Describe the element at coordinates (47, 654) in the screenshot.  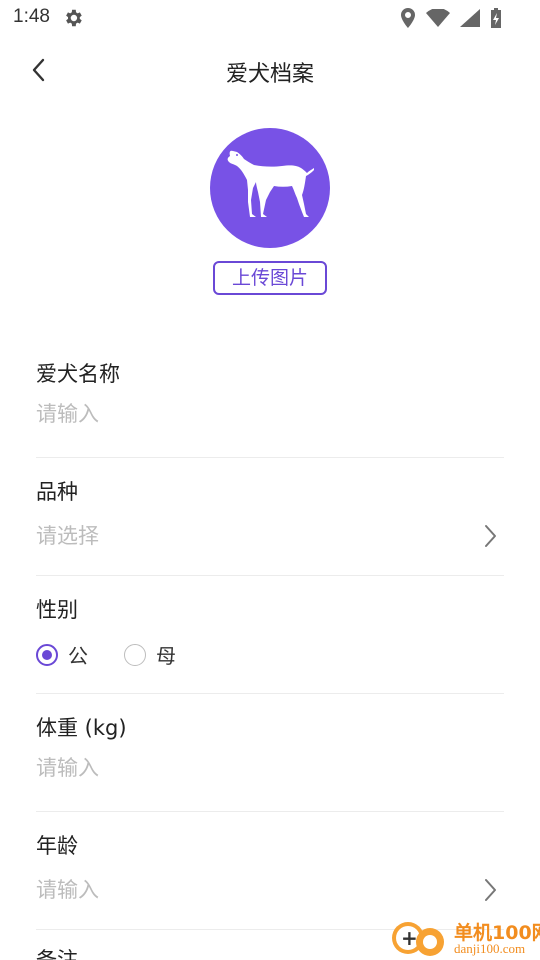
I see `radio-checked-icon` at that location.